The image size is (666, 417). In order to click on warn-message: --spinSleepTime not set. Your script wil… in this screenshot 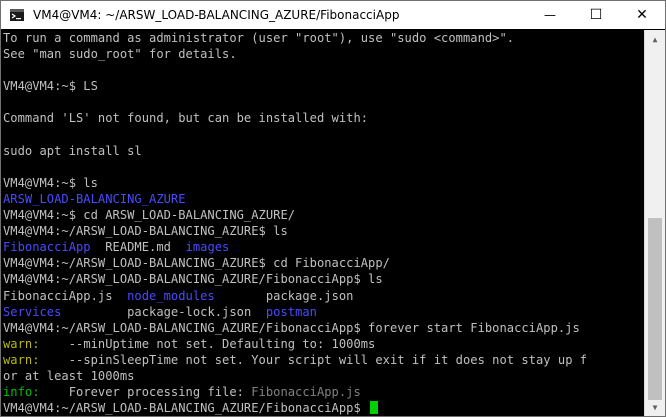, I will do `click(313, 359)`.